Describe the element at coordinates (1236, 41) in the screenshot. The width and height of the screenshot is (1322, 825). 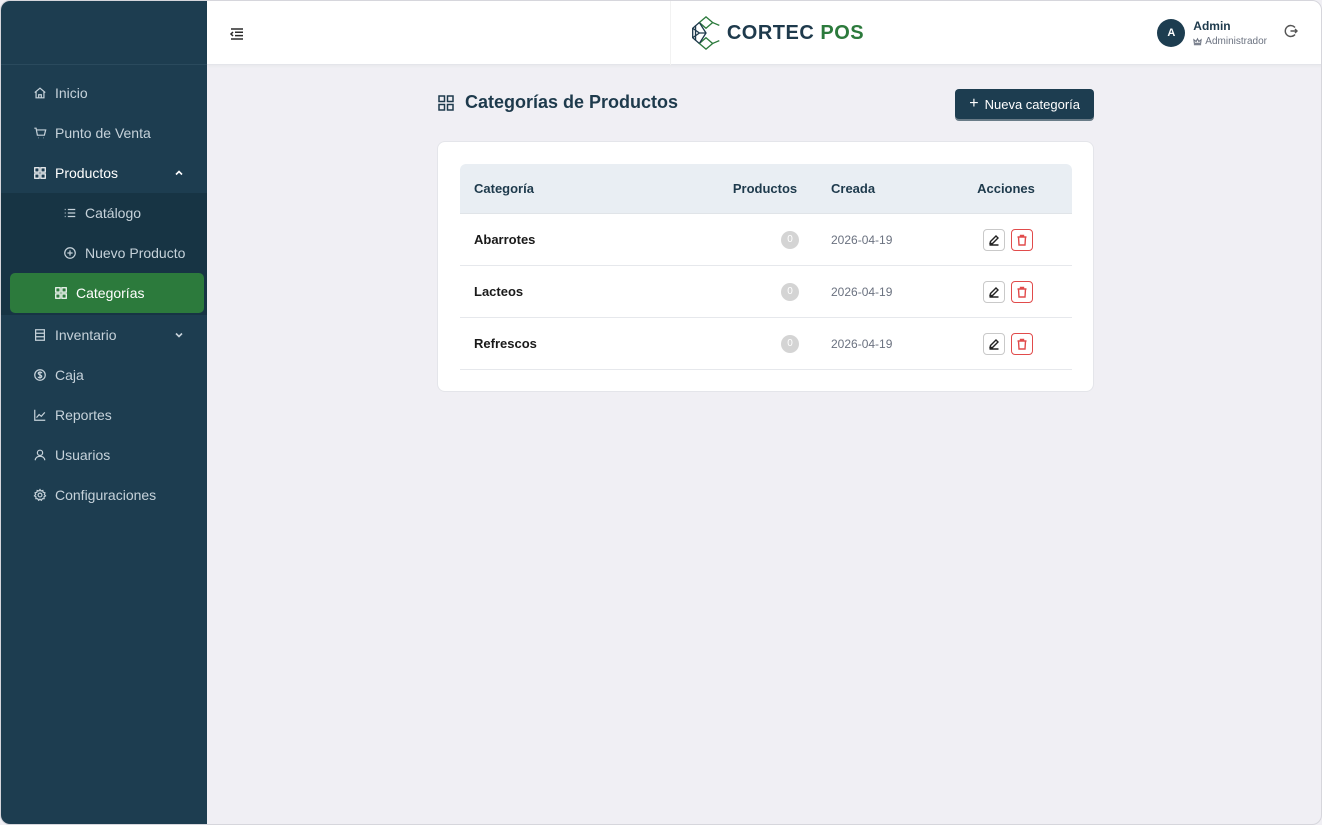
I see `user-role-label: Administrador` at that location.